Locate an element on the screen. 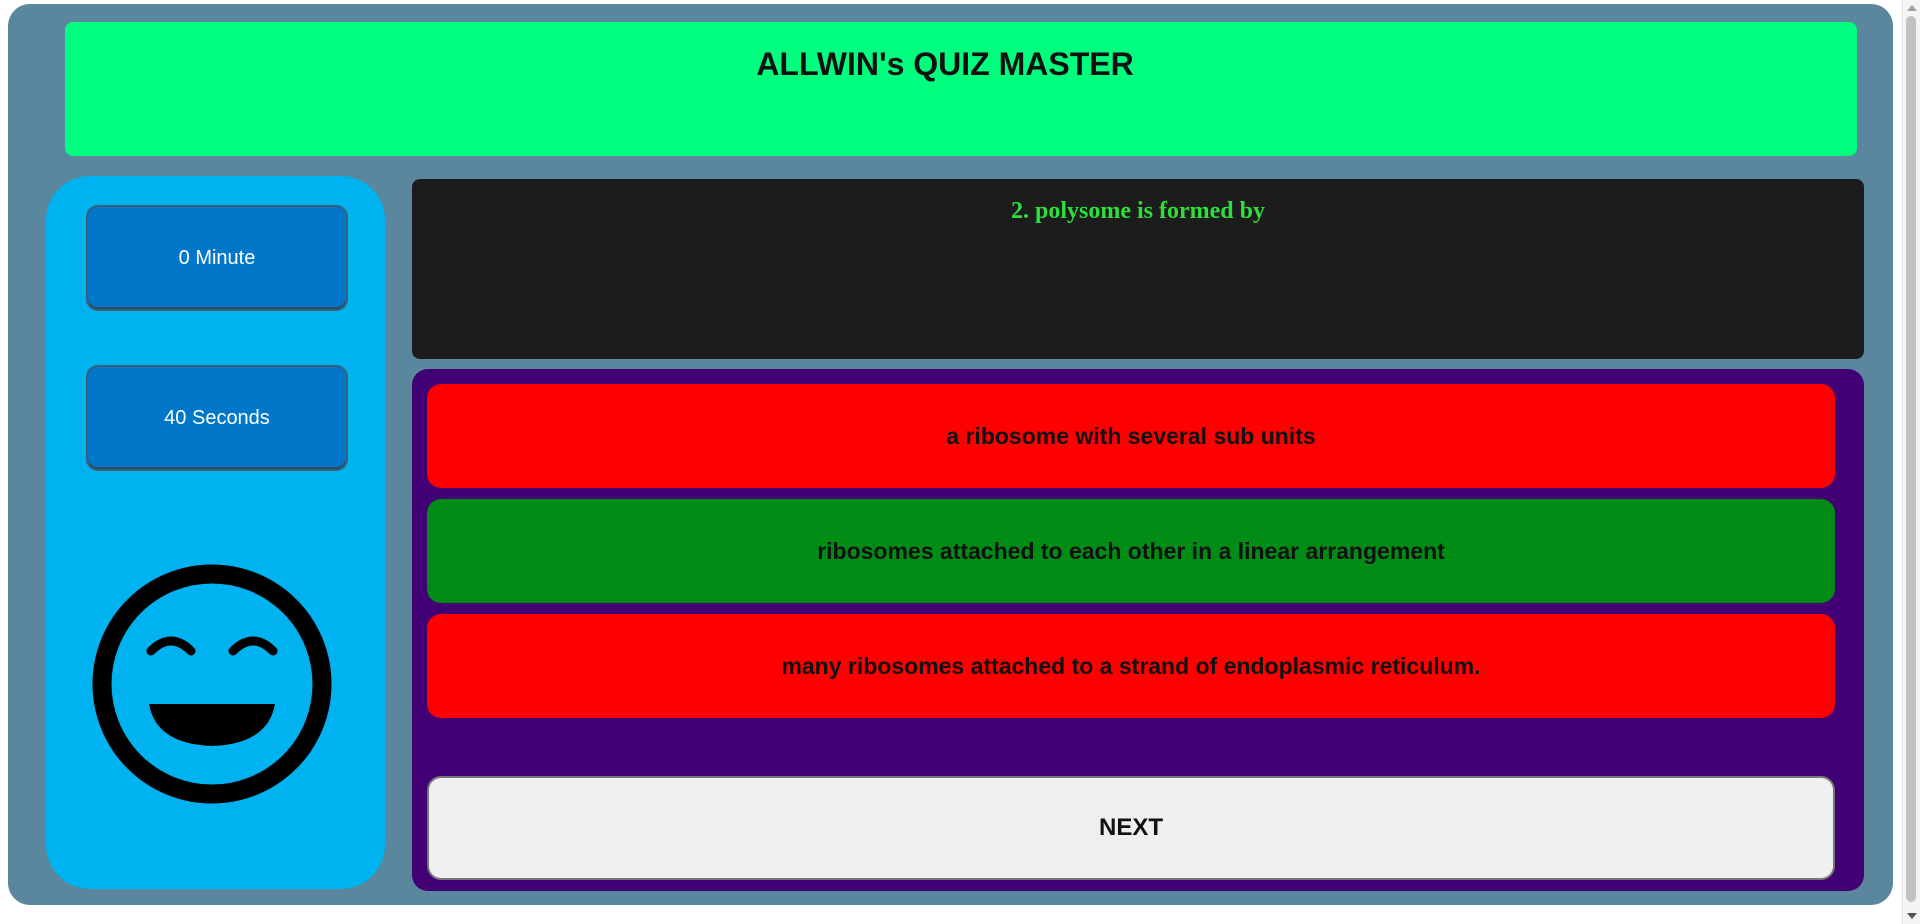 This screenshot has height=924, width=1920. seconds-display: 40 Seconds is located at coordinates (217, 418).